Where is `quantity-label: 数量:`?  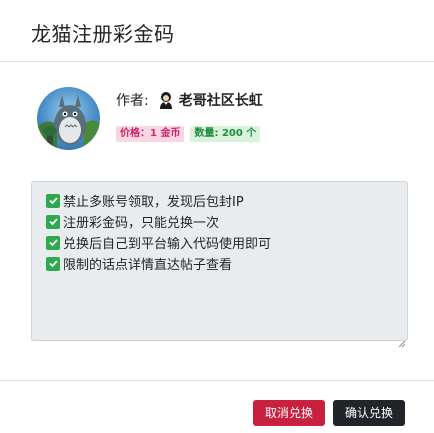 quantity-label: 数量: is located at coordinates (206, 133).